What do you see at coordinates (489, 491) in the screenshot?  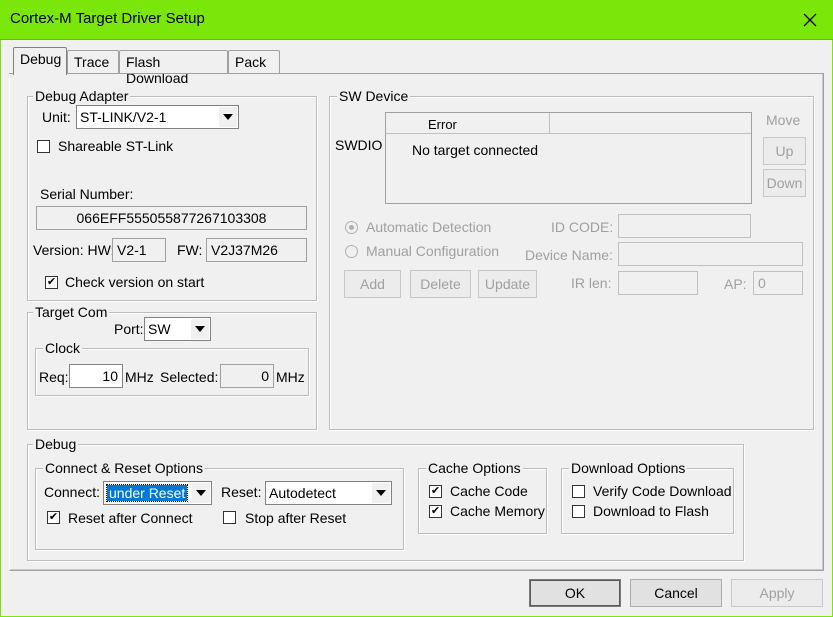 I see `cache-code-label: Cache Code` at bounding box center [489, 491].